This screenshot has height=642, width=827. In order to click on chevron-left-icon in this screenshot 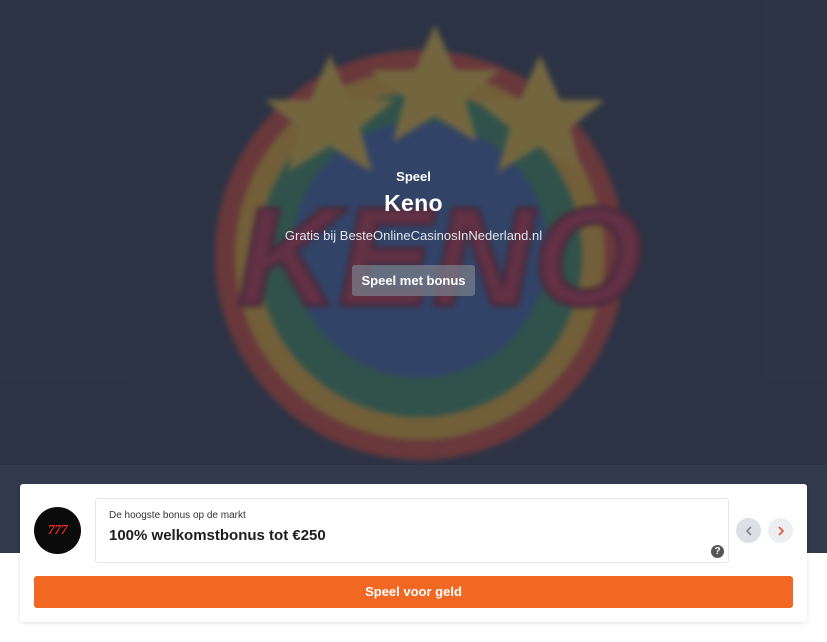, I will do `click(748, 530)`.